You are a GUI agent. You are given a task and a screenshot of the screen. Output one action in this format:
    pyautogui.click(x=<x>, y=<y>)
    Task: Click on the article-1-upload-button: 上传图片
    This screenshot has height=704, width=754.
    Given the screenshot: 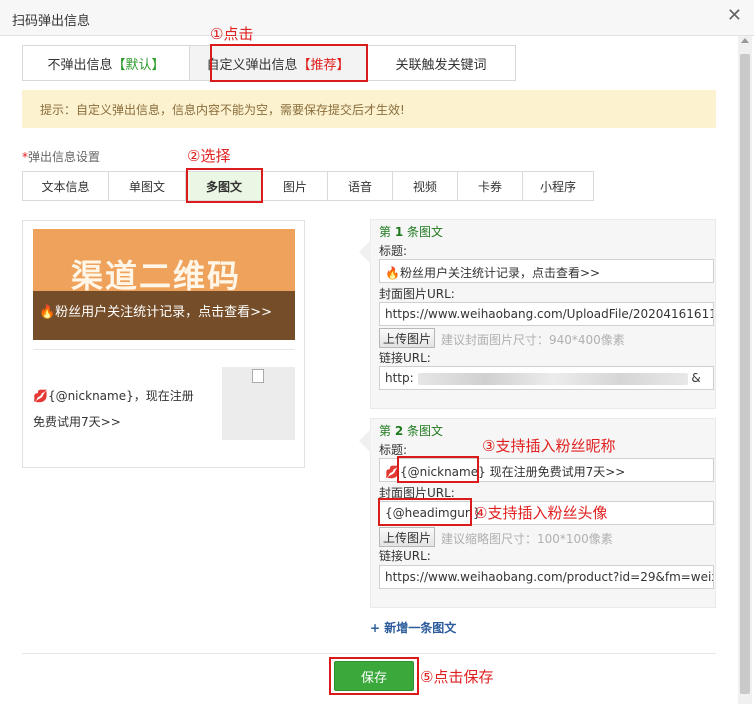 What is the action you would take?
    pyautogui.click(x=407, y=338)
    